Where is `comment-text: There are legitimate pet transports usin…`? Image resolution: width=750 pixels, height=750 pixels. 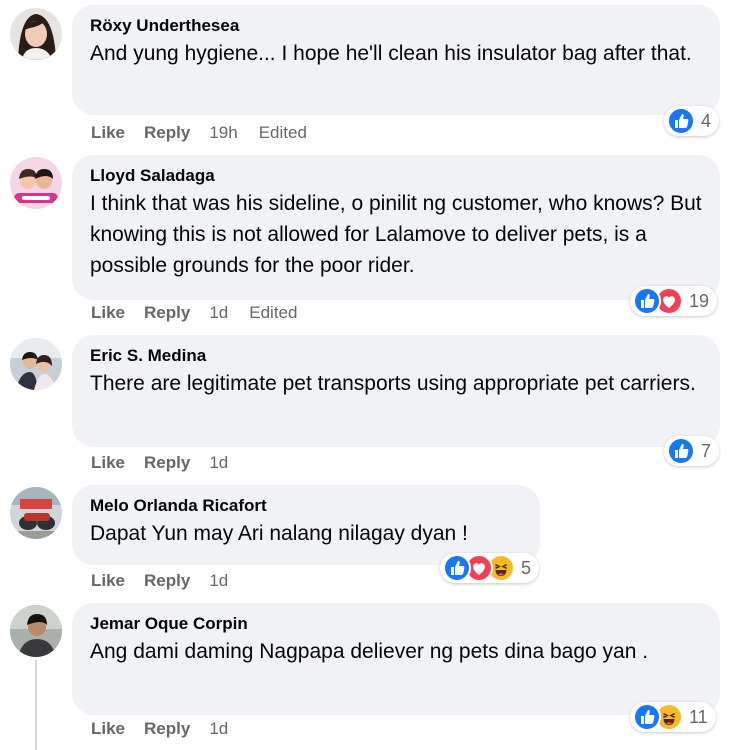
comment-text: There are legitimate pet transports usin… is located at coordinates (393, 383).